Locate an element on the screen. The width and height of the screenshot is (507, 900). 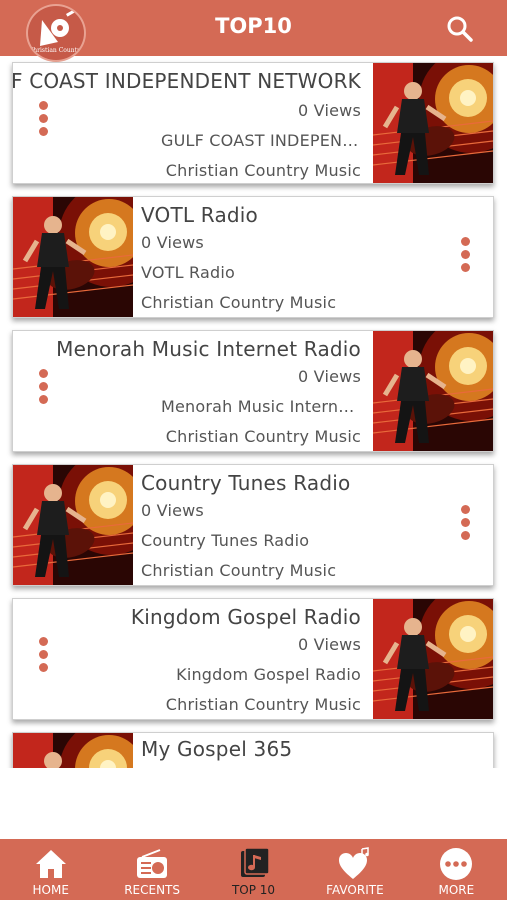
station-name: GULF COAST INDEPENDENT NETWORK is located at coordinates (186, 81).